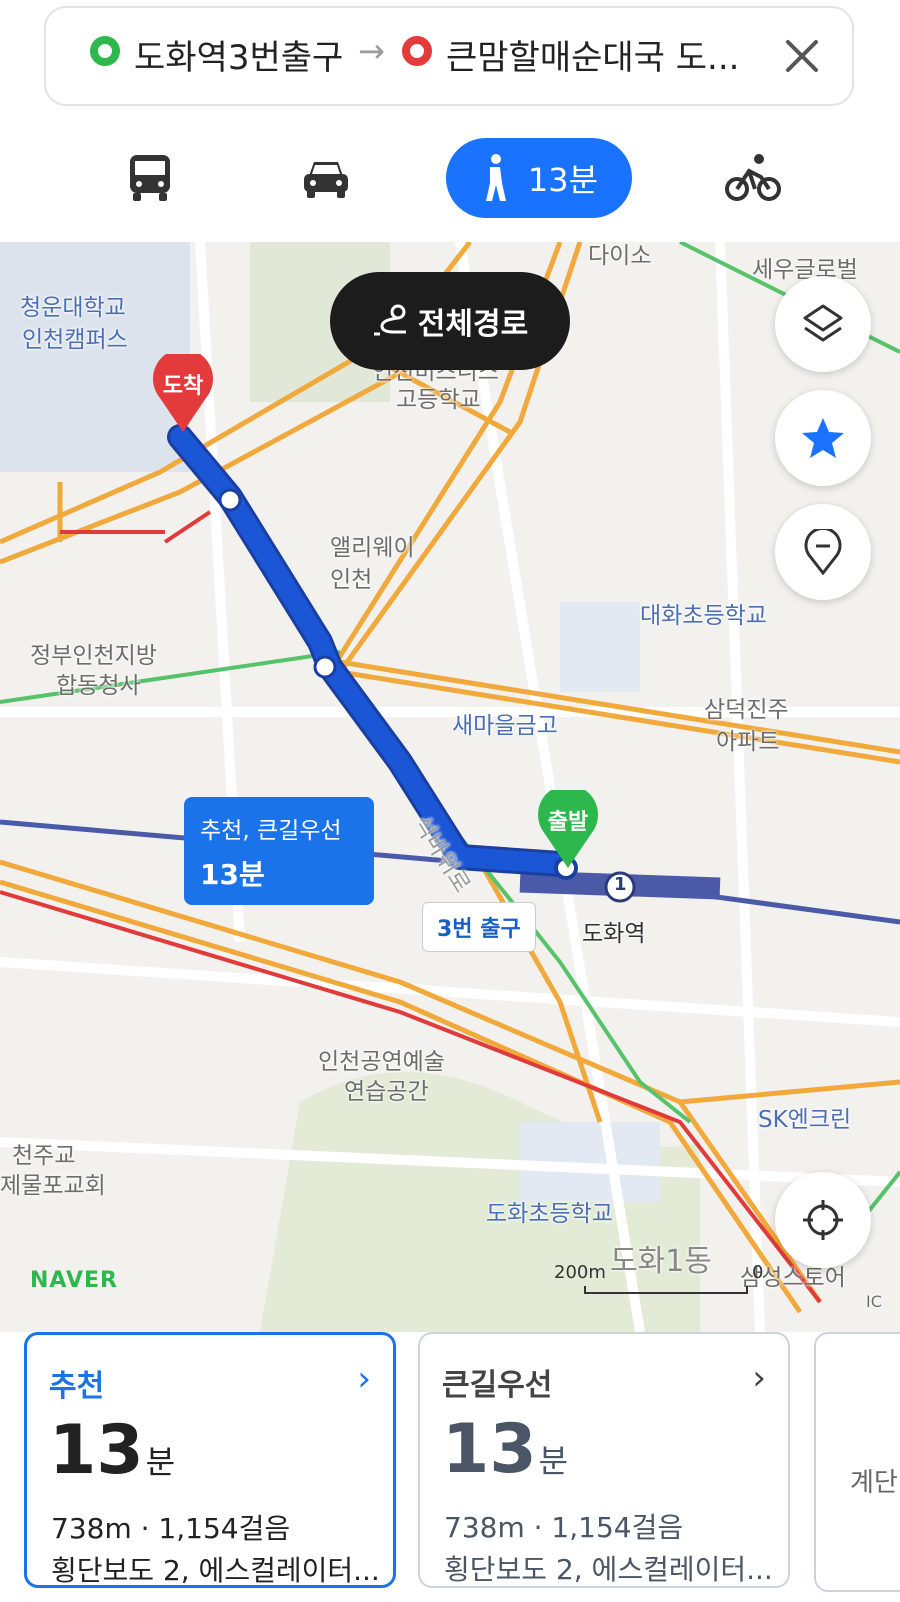 Image resolution: width=900 pixels, height=1602 pixels. I want to click on layers-button, so click(823, 324).